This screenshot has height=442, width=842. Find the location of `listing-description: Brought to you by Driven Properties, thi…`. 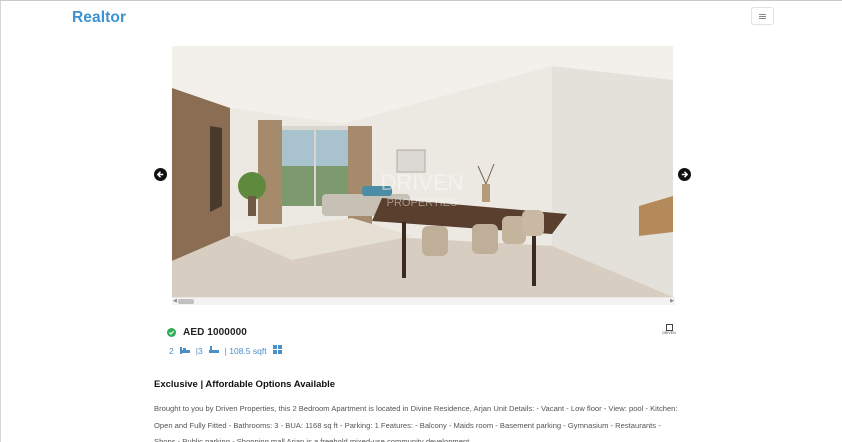

listing-description: Brought to you by Driven Properties, thi… is located at coordinates (416, 423).